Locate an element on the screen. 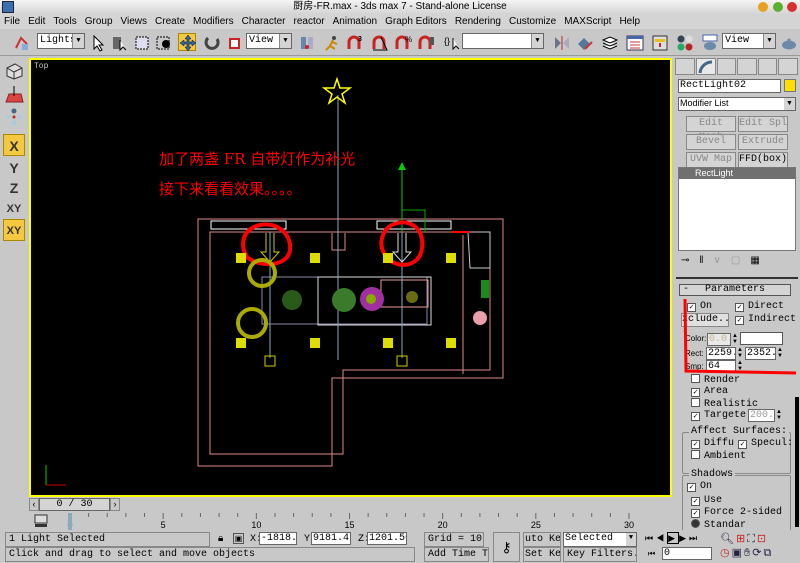  menu-maxscript: MAXScript is located at coordinates (587, 21).